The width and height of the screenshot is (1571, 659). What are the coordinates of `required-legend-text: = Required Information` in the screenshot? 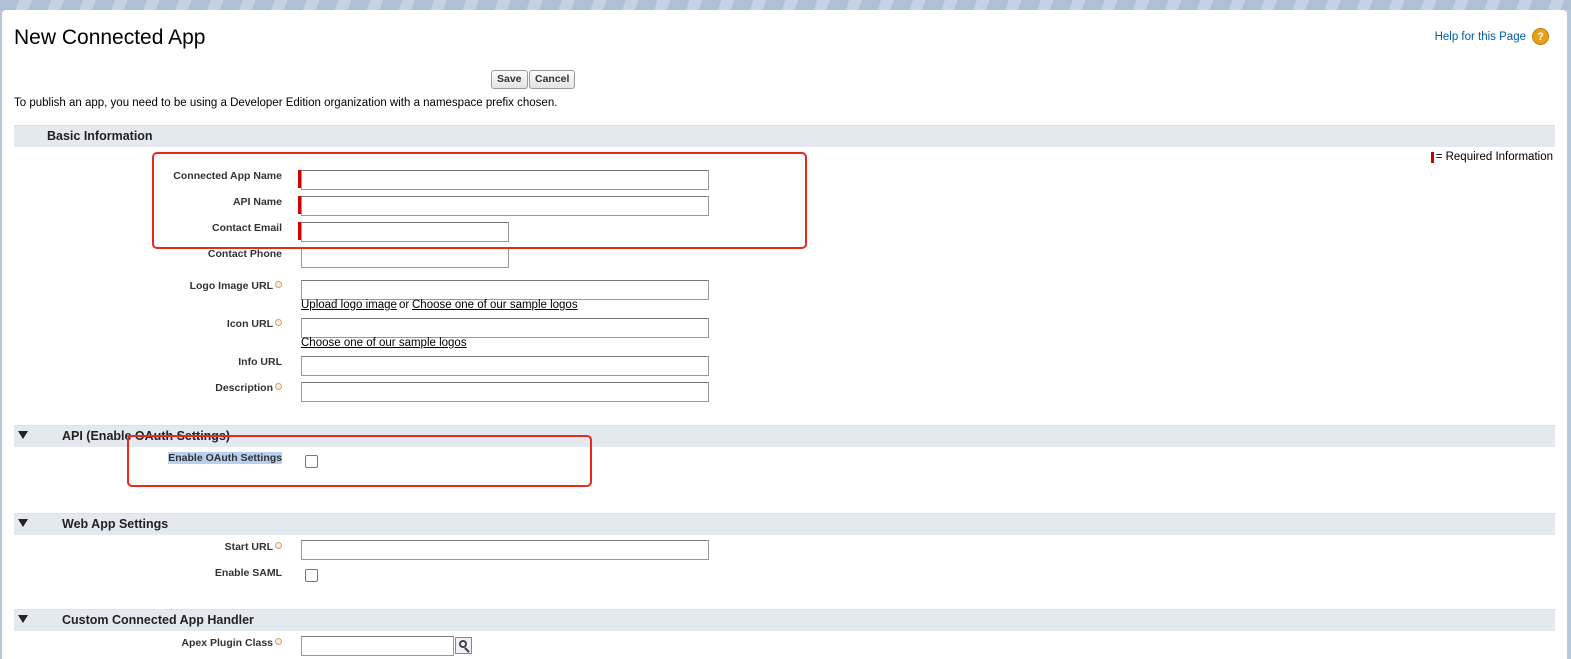 It's located at (1494, 157).